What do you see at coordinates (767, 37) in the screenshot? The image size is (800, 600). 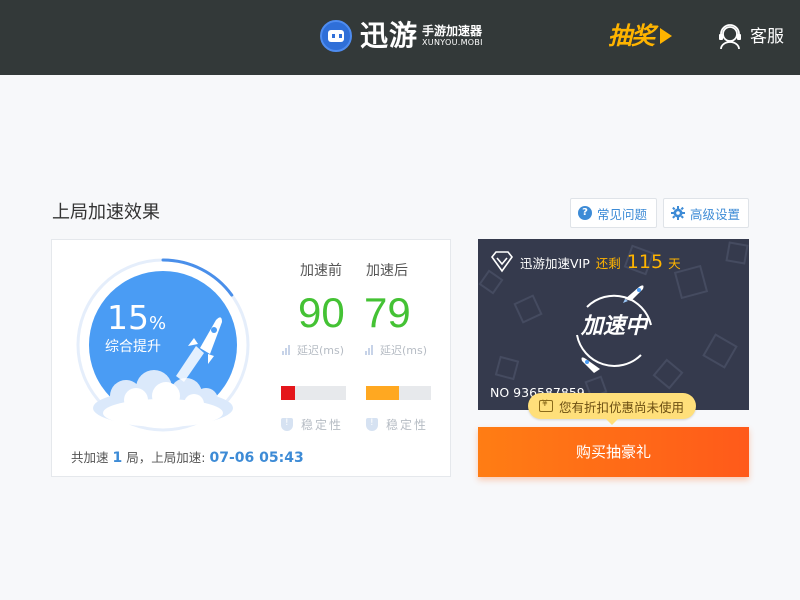 I see `service-label: 客服` at bounding box center [767, 37].